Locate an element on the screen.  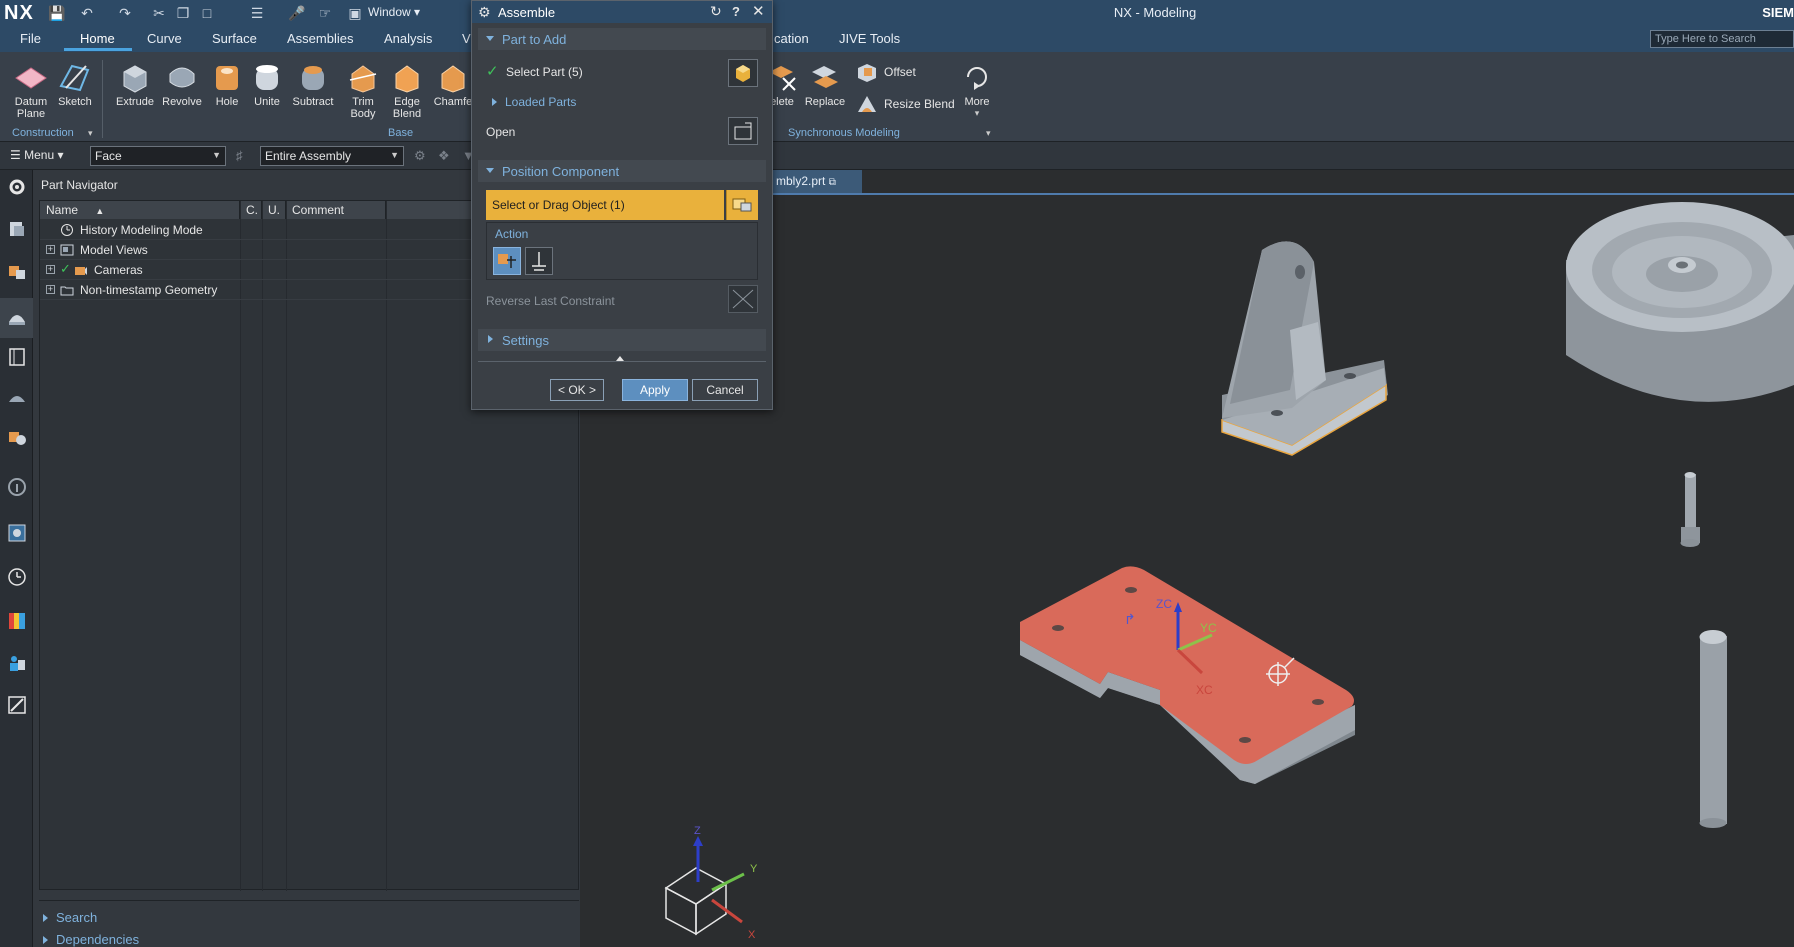
redo-icon: ↷ is located at coordinates (125, 13).